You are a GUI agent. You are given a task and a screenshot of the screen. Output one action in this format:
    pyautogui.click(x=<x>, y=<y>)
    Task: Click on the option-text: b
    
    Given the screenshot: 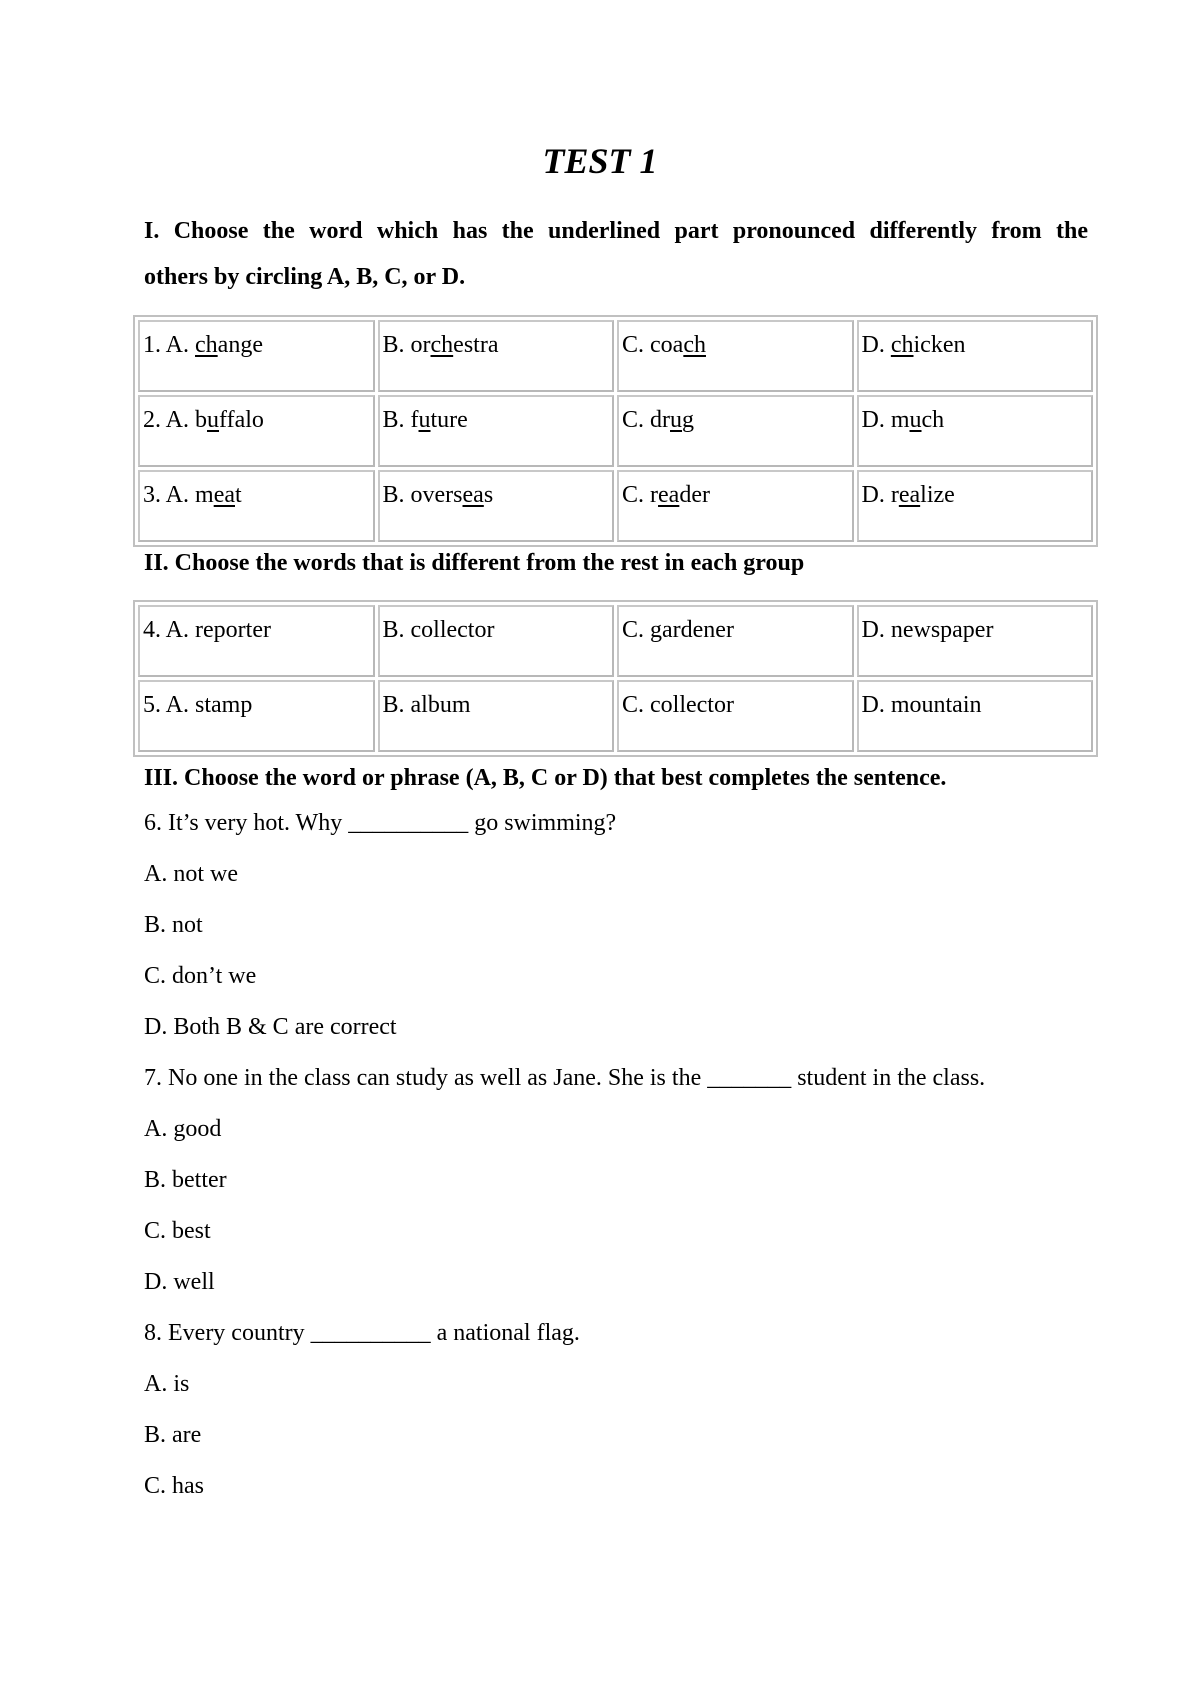 What is the action you would take?
    pyautogui.click(x=201, y=420)
    